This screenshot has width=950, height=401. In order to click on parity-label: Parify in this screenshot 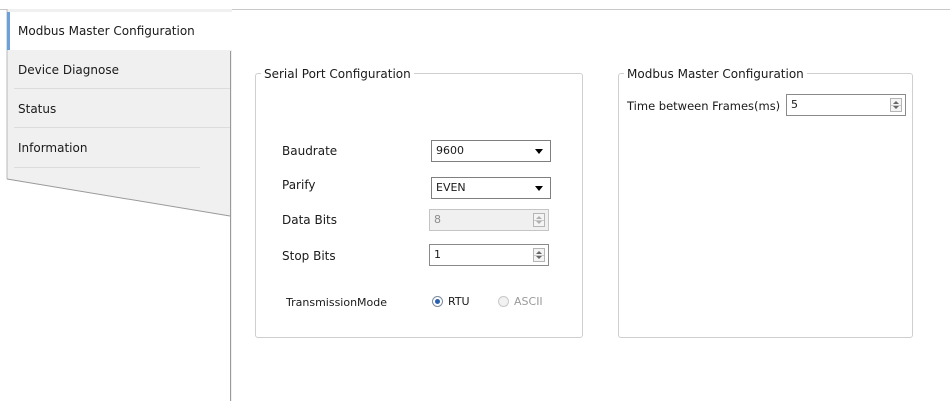, I will do `click(299, 185)`.